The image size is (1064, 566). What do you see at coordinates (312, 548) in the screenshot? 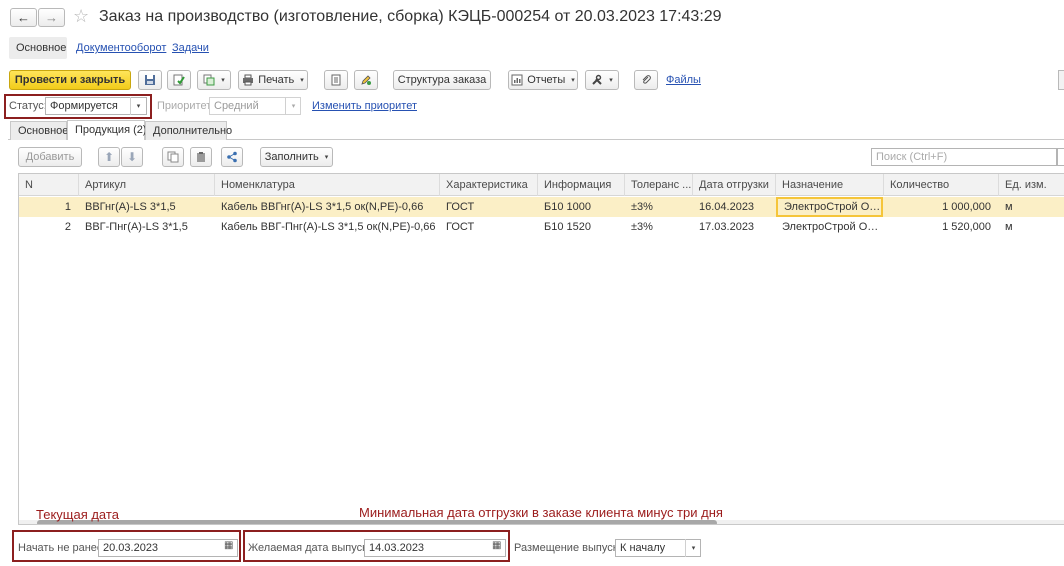
I see `desired-label: Желаемая дата выпуска:` at bounding box center [312, 548].